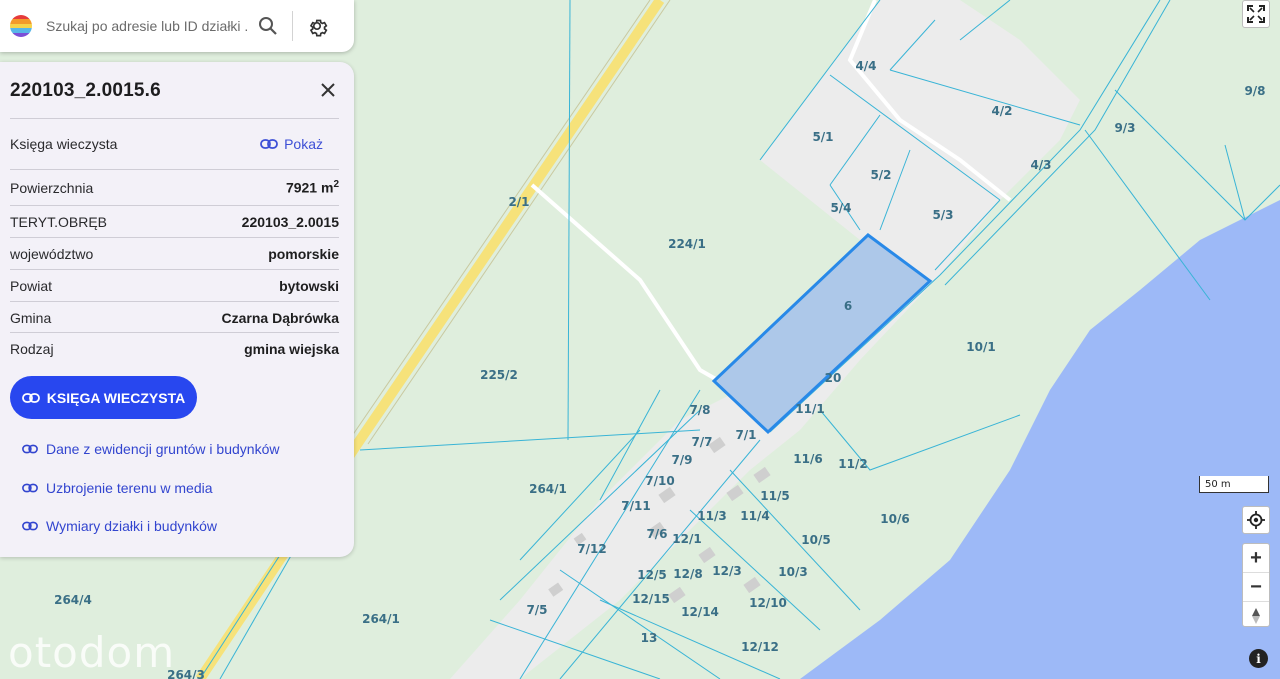 The image size is (1280, 679). What do you see at coordinates (1256, 520) in the screenshot?
I see `locate-icon` at bounding box center [1256, 520].